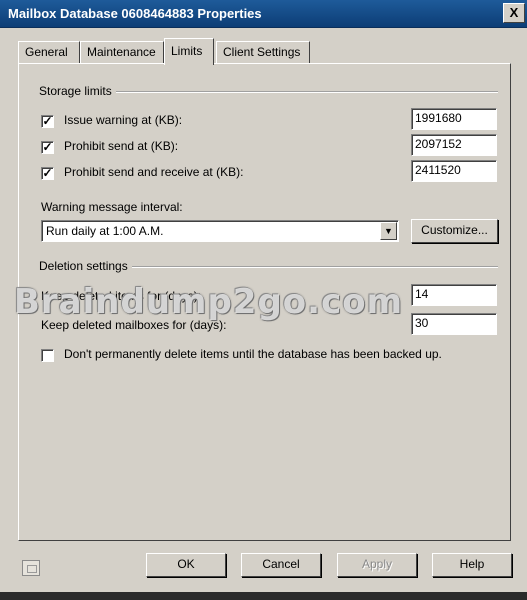  I want to click on deletion-settings-heading: Deletion settings, so click(85, 266).